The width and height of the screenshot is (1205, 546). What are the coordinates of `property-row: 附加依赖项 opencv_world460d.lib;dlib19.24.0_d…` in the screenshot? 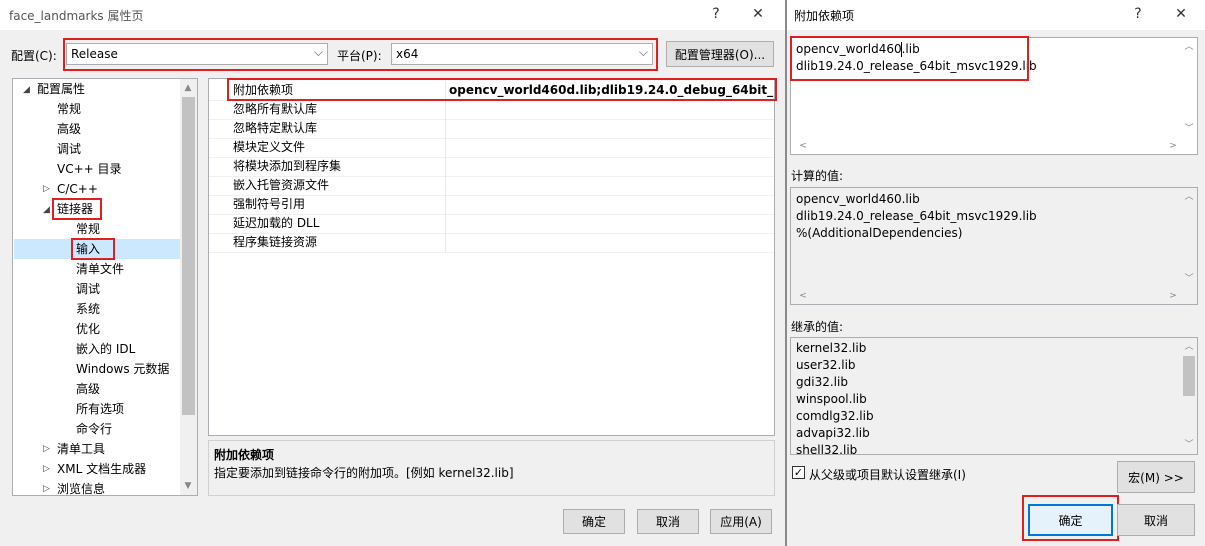 It's located at (491, 91).